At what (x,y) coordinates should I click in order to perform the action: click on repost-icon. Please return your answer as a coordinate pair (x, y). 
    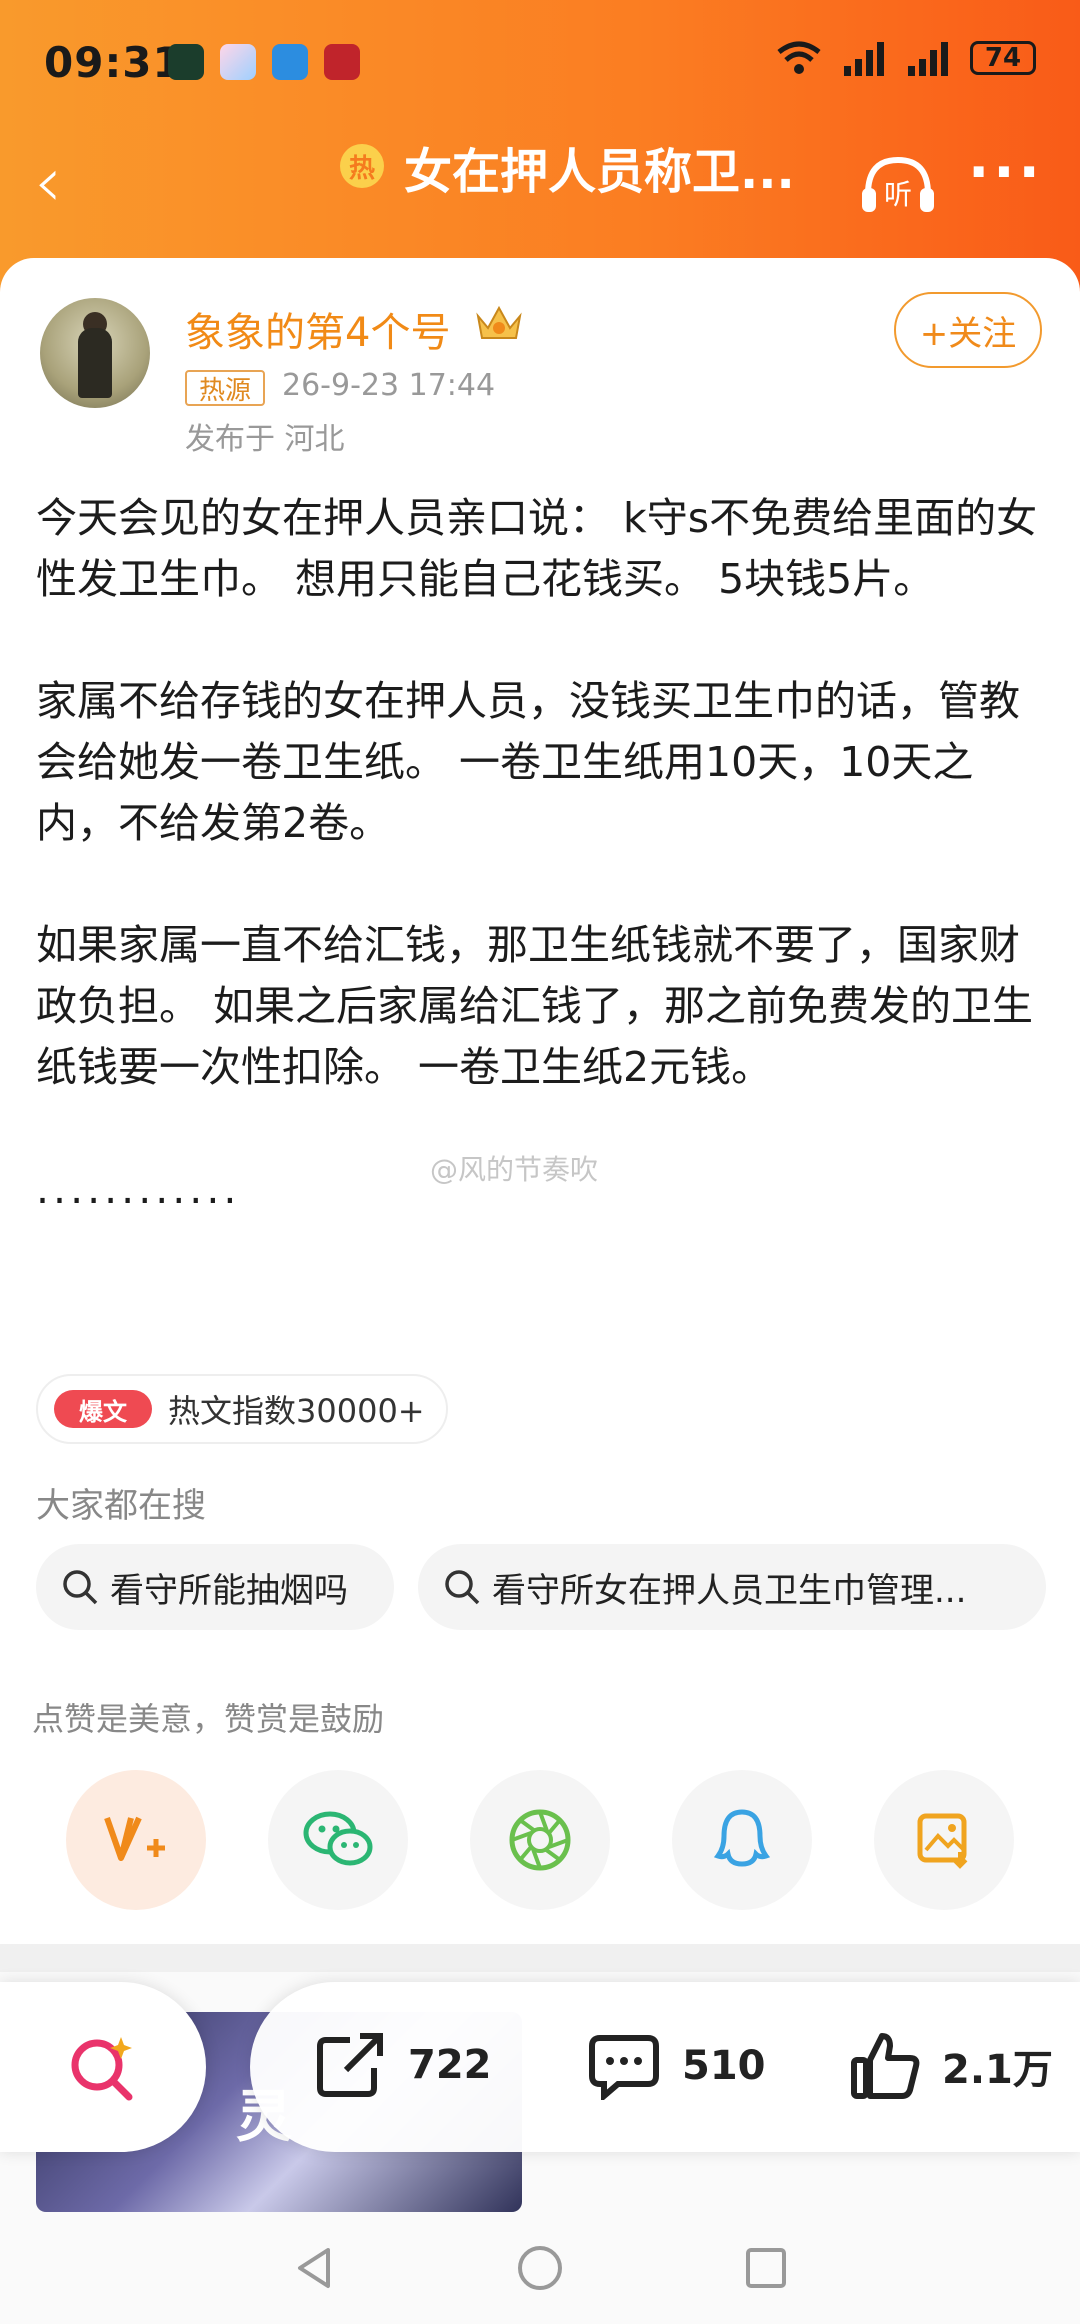
    Looking at the image, I should click on (350, 2065).